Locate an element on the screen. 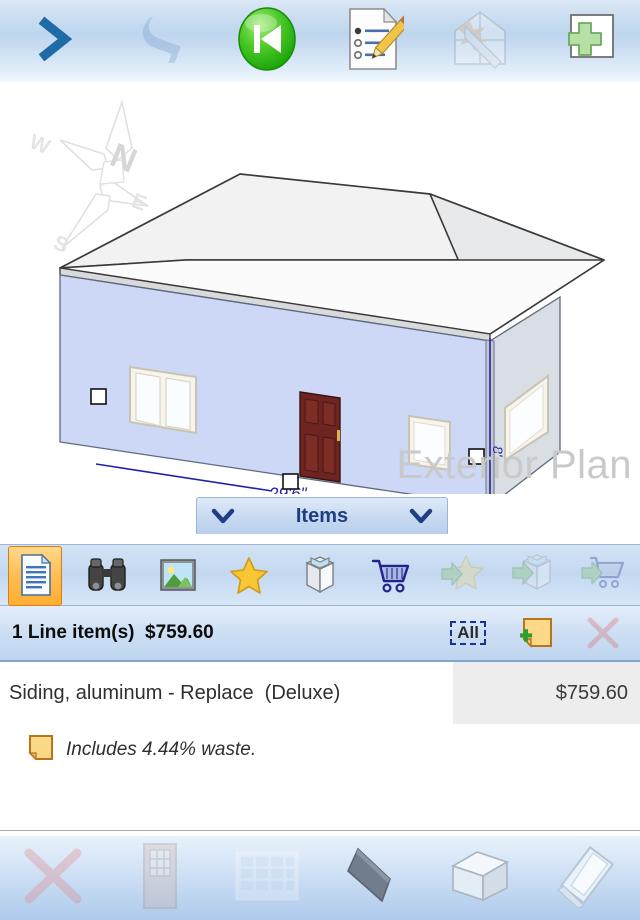 The width and height of the screenshot is (640, 920). edit-estimate-button is located at coordinates (373, 41).